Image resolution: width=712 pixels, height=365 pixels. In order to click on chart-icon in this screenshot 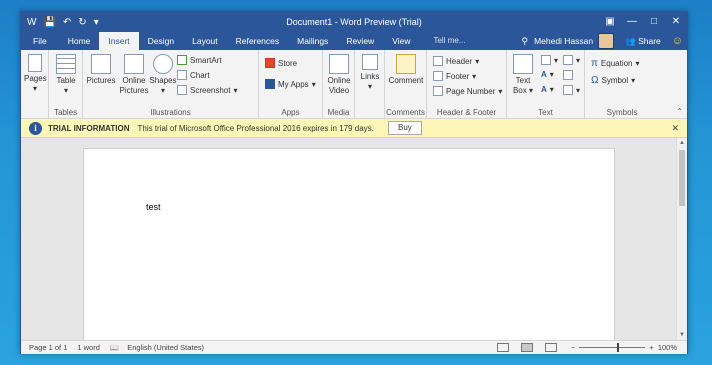, I will do `click(182, 75)`.